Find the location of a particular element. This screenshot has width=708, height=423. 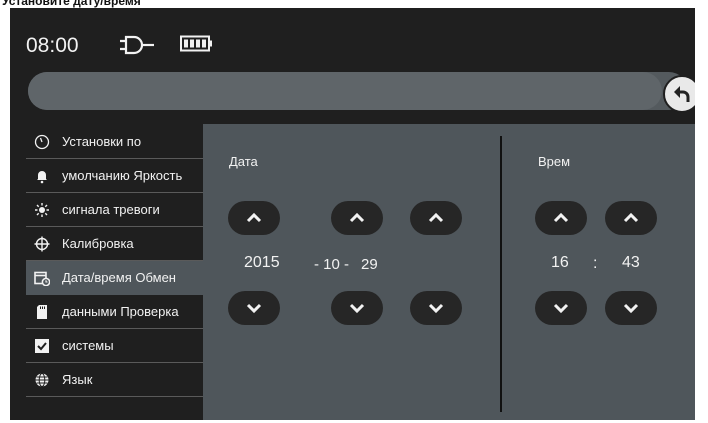

sidebar-item-brightness: умолчанию Яркость is located at coordinates (116, 176).